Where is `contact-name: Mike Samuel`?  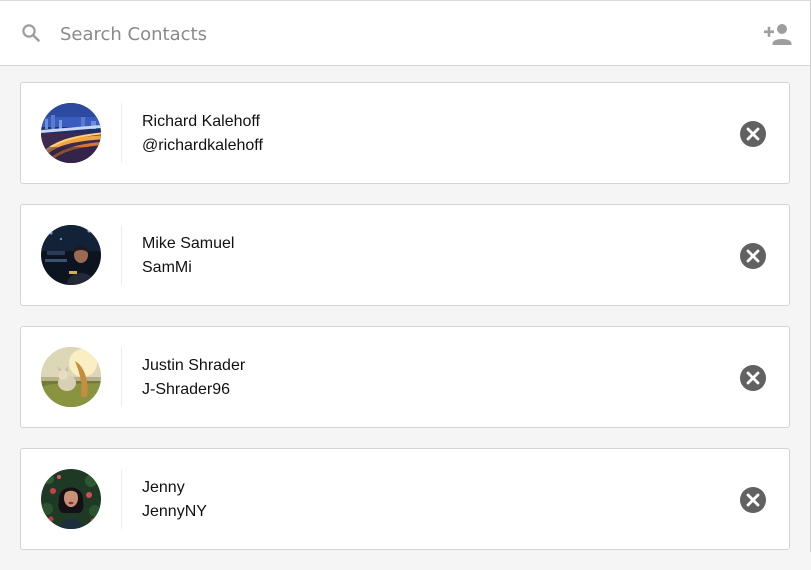
contact-name: Mike Samuel is located at coordinates (188, 243).